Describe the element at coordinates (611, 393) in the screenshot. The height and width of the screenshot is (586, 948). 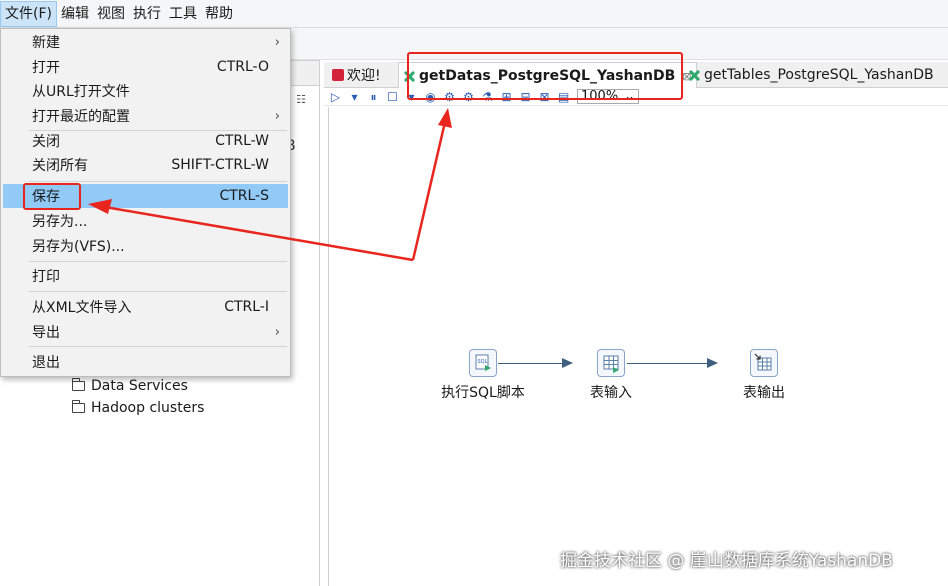
I see `step-label: 表输入` at that location.